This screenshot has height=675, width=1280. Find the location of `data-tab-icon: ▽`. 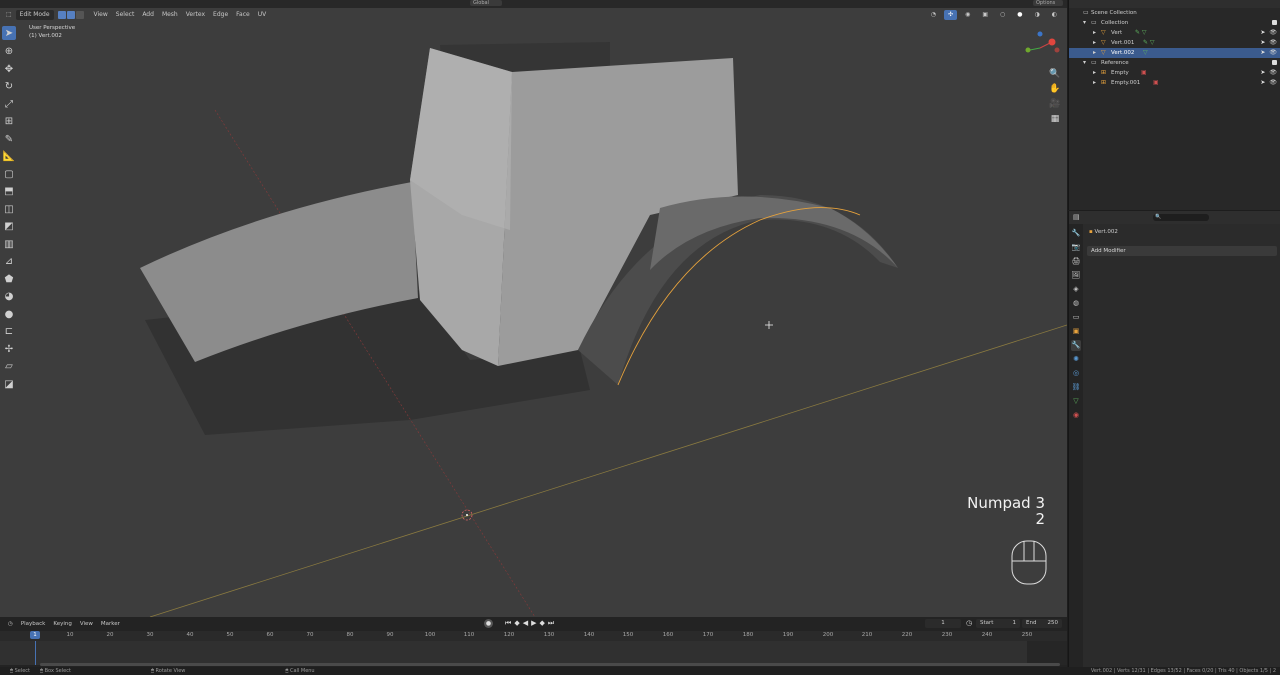

data-tab-icon: ▽ is located at coordinates (1076, 401).